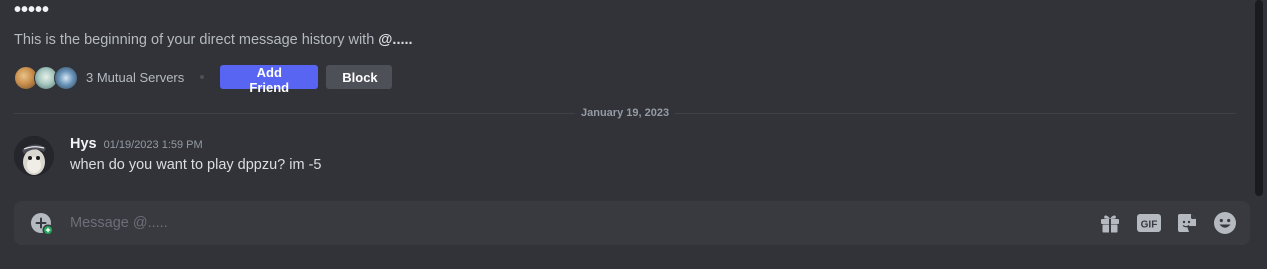 The width and height of the screenshot is (1267, 269). I want to click on dm-intro-actions: 3 Mutual Servers Add Friend Block, so click(203, 80).